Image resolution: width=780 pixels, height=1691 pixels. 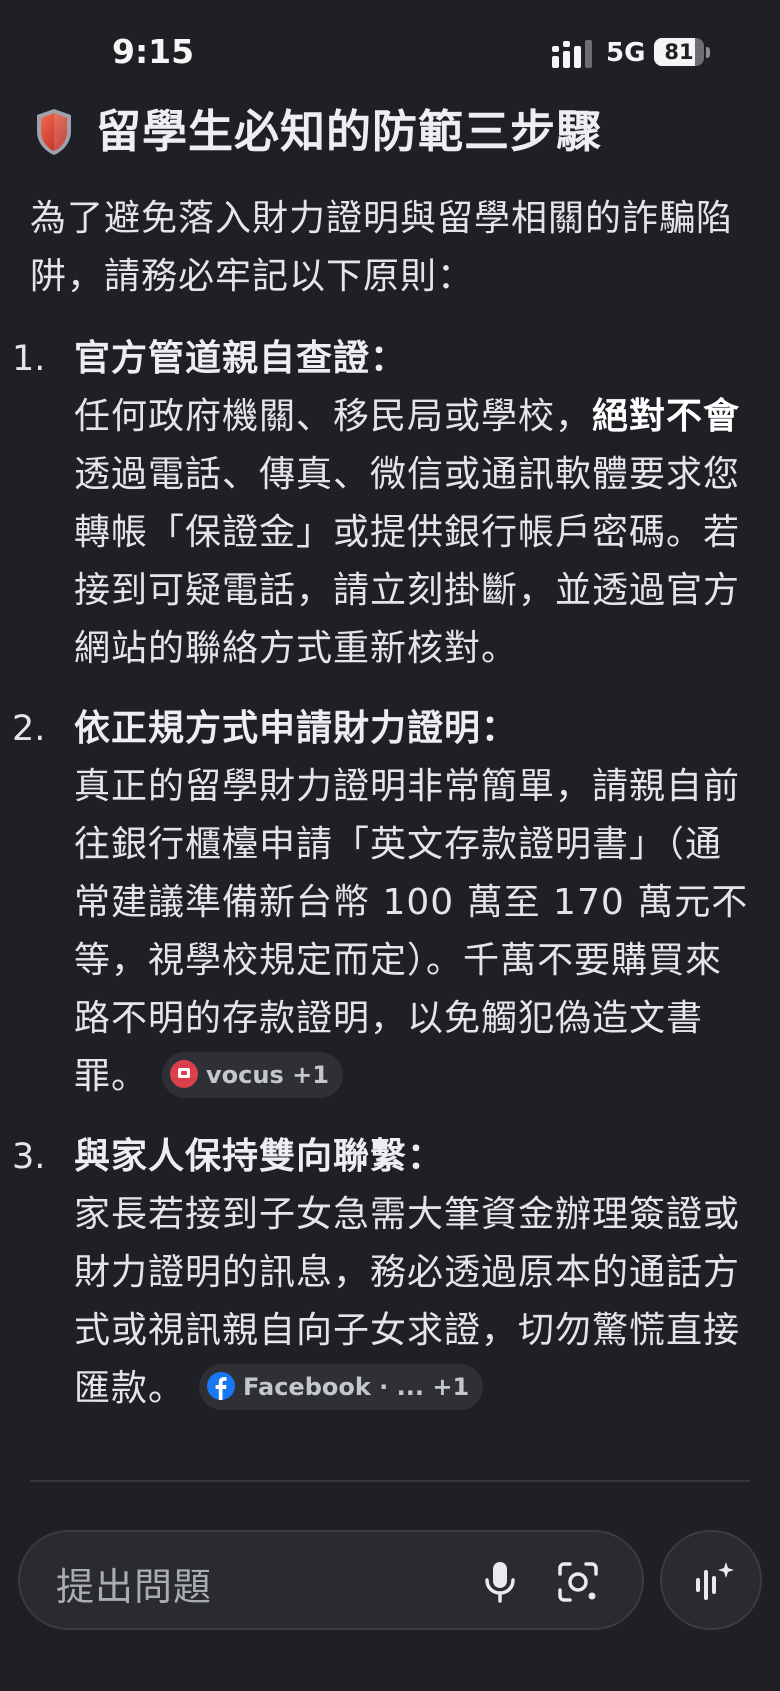 What do you see at coordinates (390, 50) in the screenshot?
I see `status-bar: 9:15 5G 81` at bounding box center [390, 50].